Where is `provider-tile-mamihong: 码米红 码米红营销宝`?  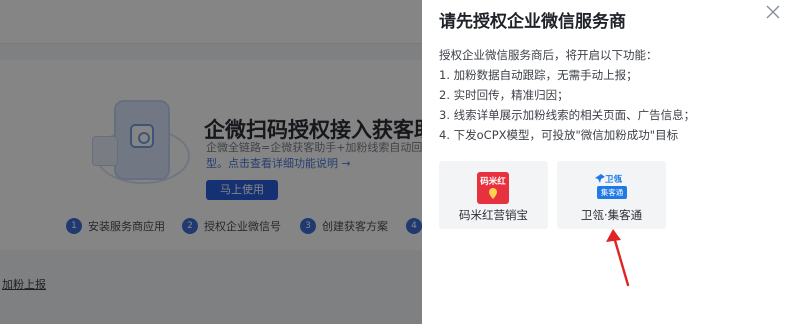
provider-tile-mamihong: 码米红 码米红营销宝 is located at coordinates (493, 195).